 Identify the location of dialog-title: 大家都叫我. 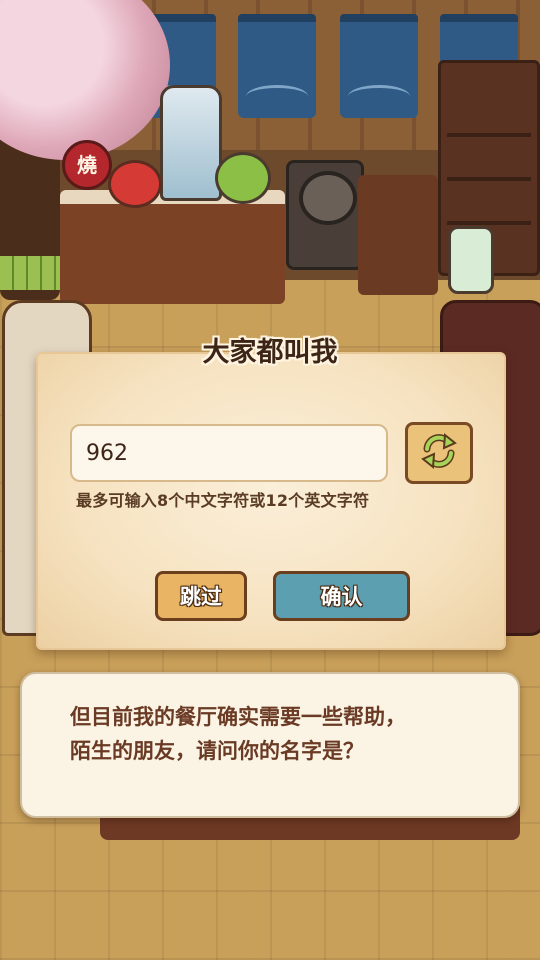
(270, 352).